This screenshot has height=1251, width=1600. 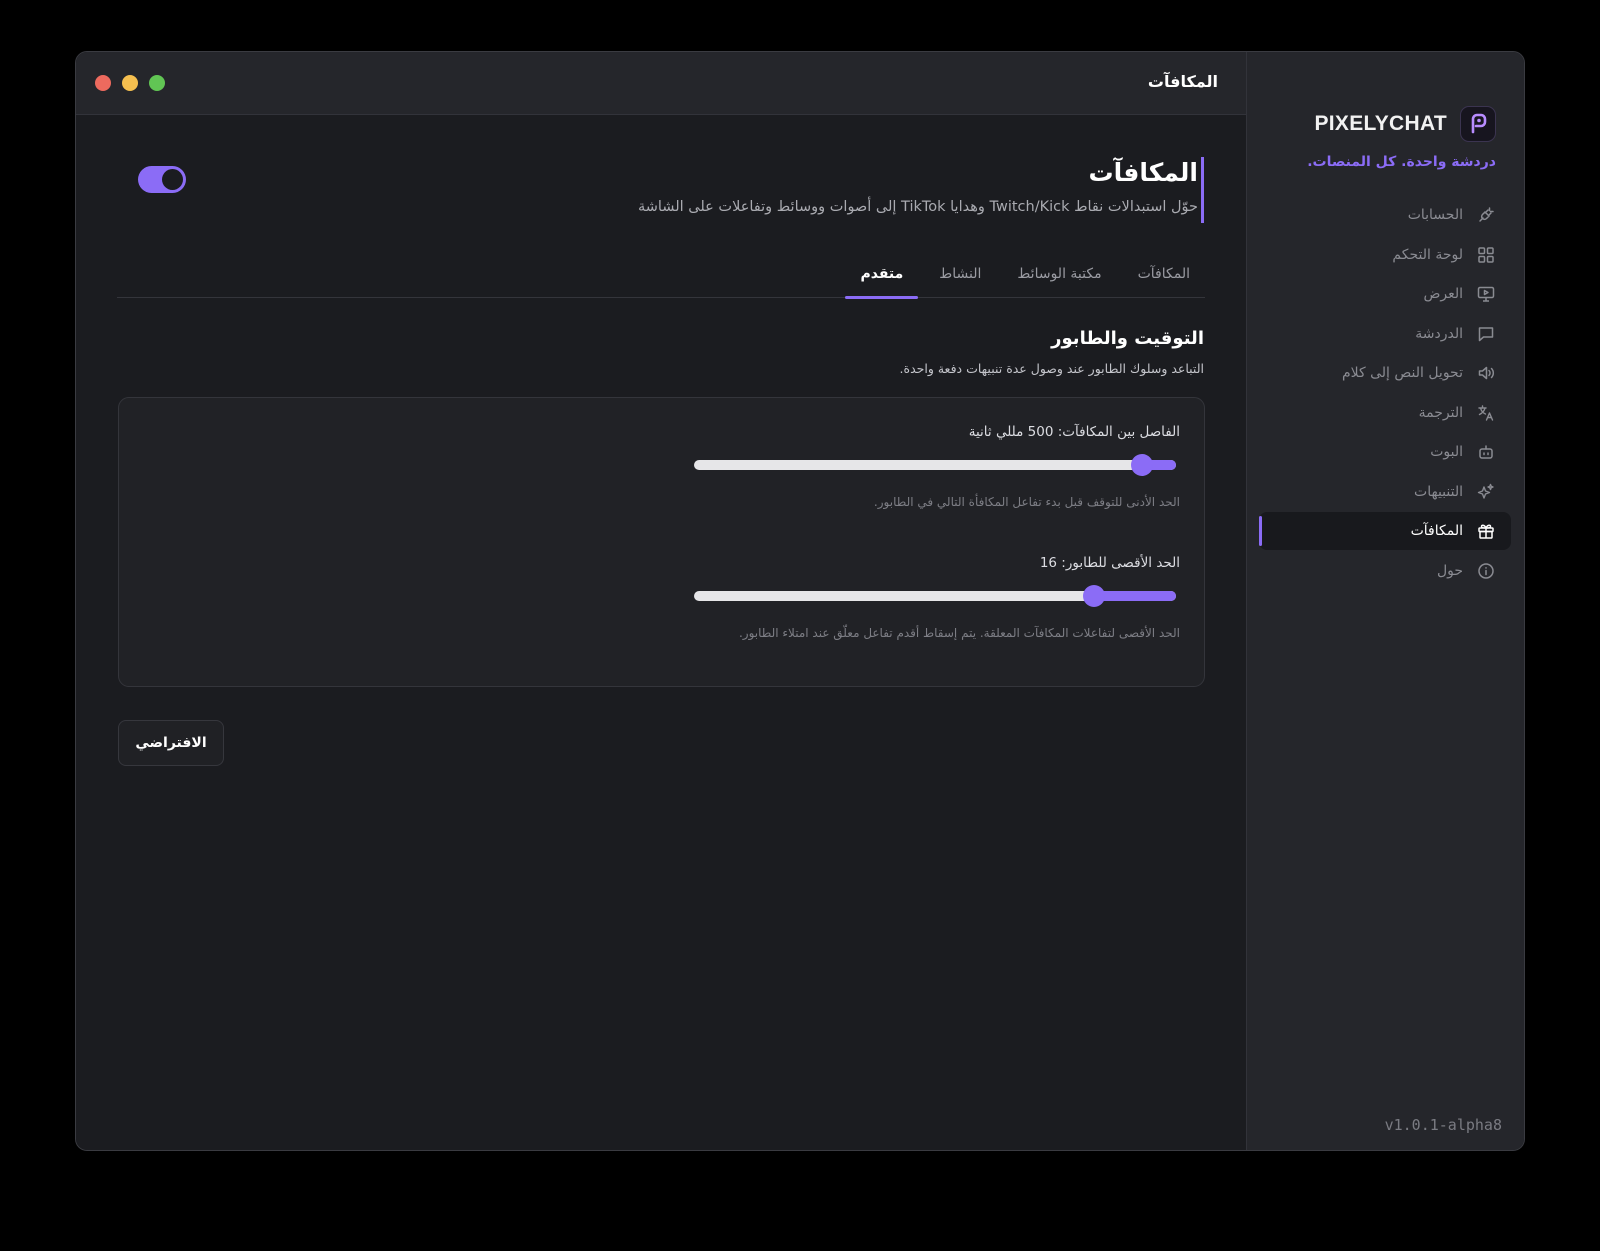 I want to click on interval-slider-label: الفاصل بين المكافآت: 500 مللي ثانية, so click(x=1074, y=432).